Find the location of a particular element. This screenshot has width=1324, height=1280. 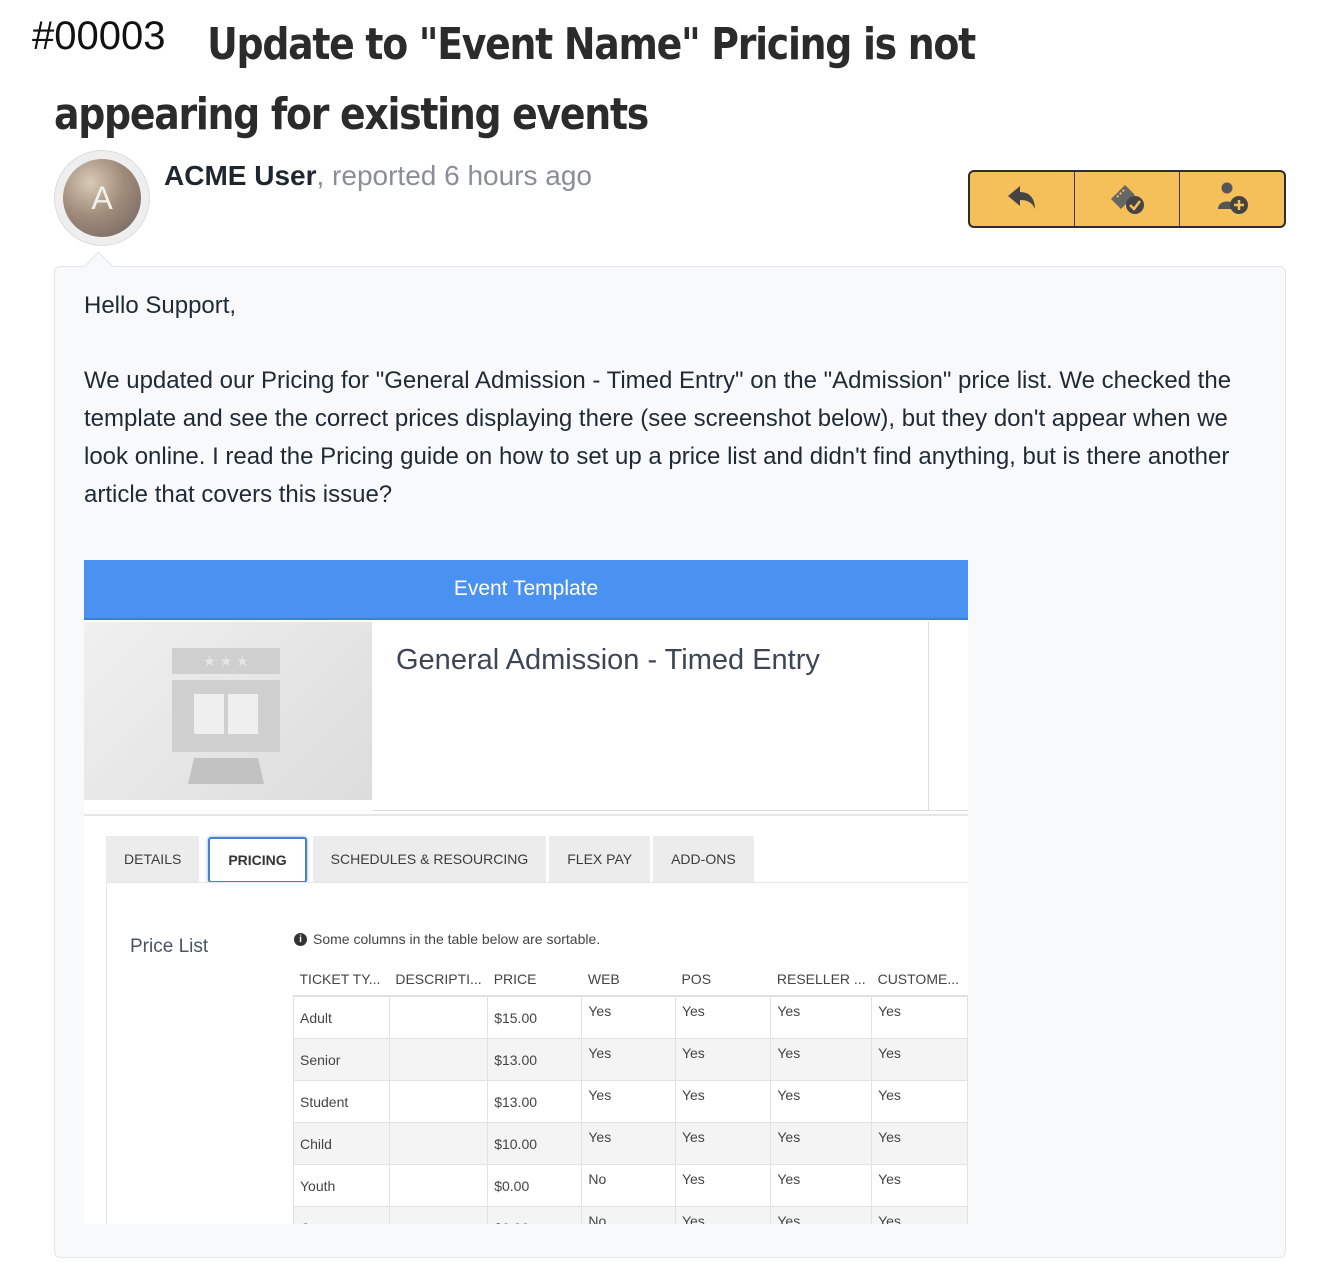

resolve-ticket-icon is located at coordinates (1127, 199).